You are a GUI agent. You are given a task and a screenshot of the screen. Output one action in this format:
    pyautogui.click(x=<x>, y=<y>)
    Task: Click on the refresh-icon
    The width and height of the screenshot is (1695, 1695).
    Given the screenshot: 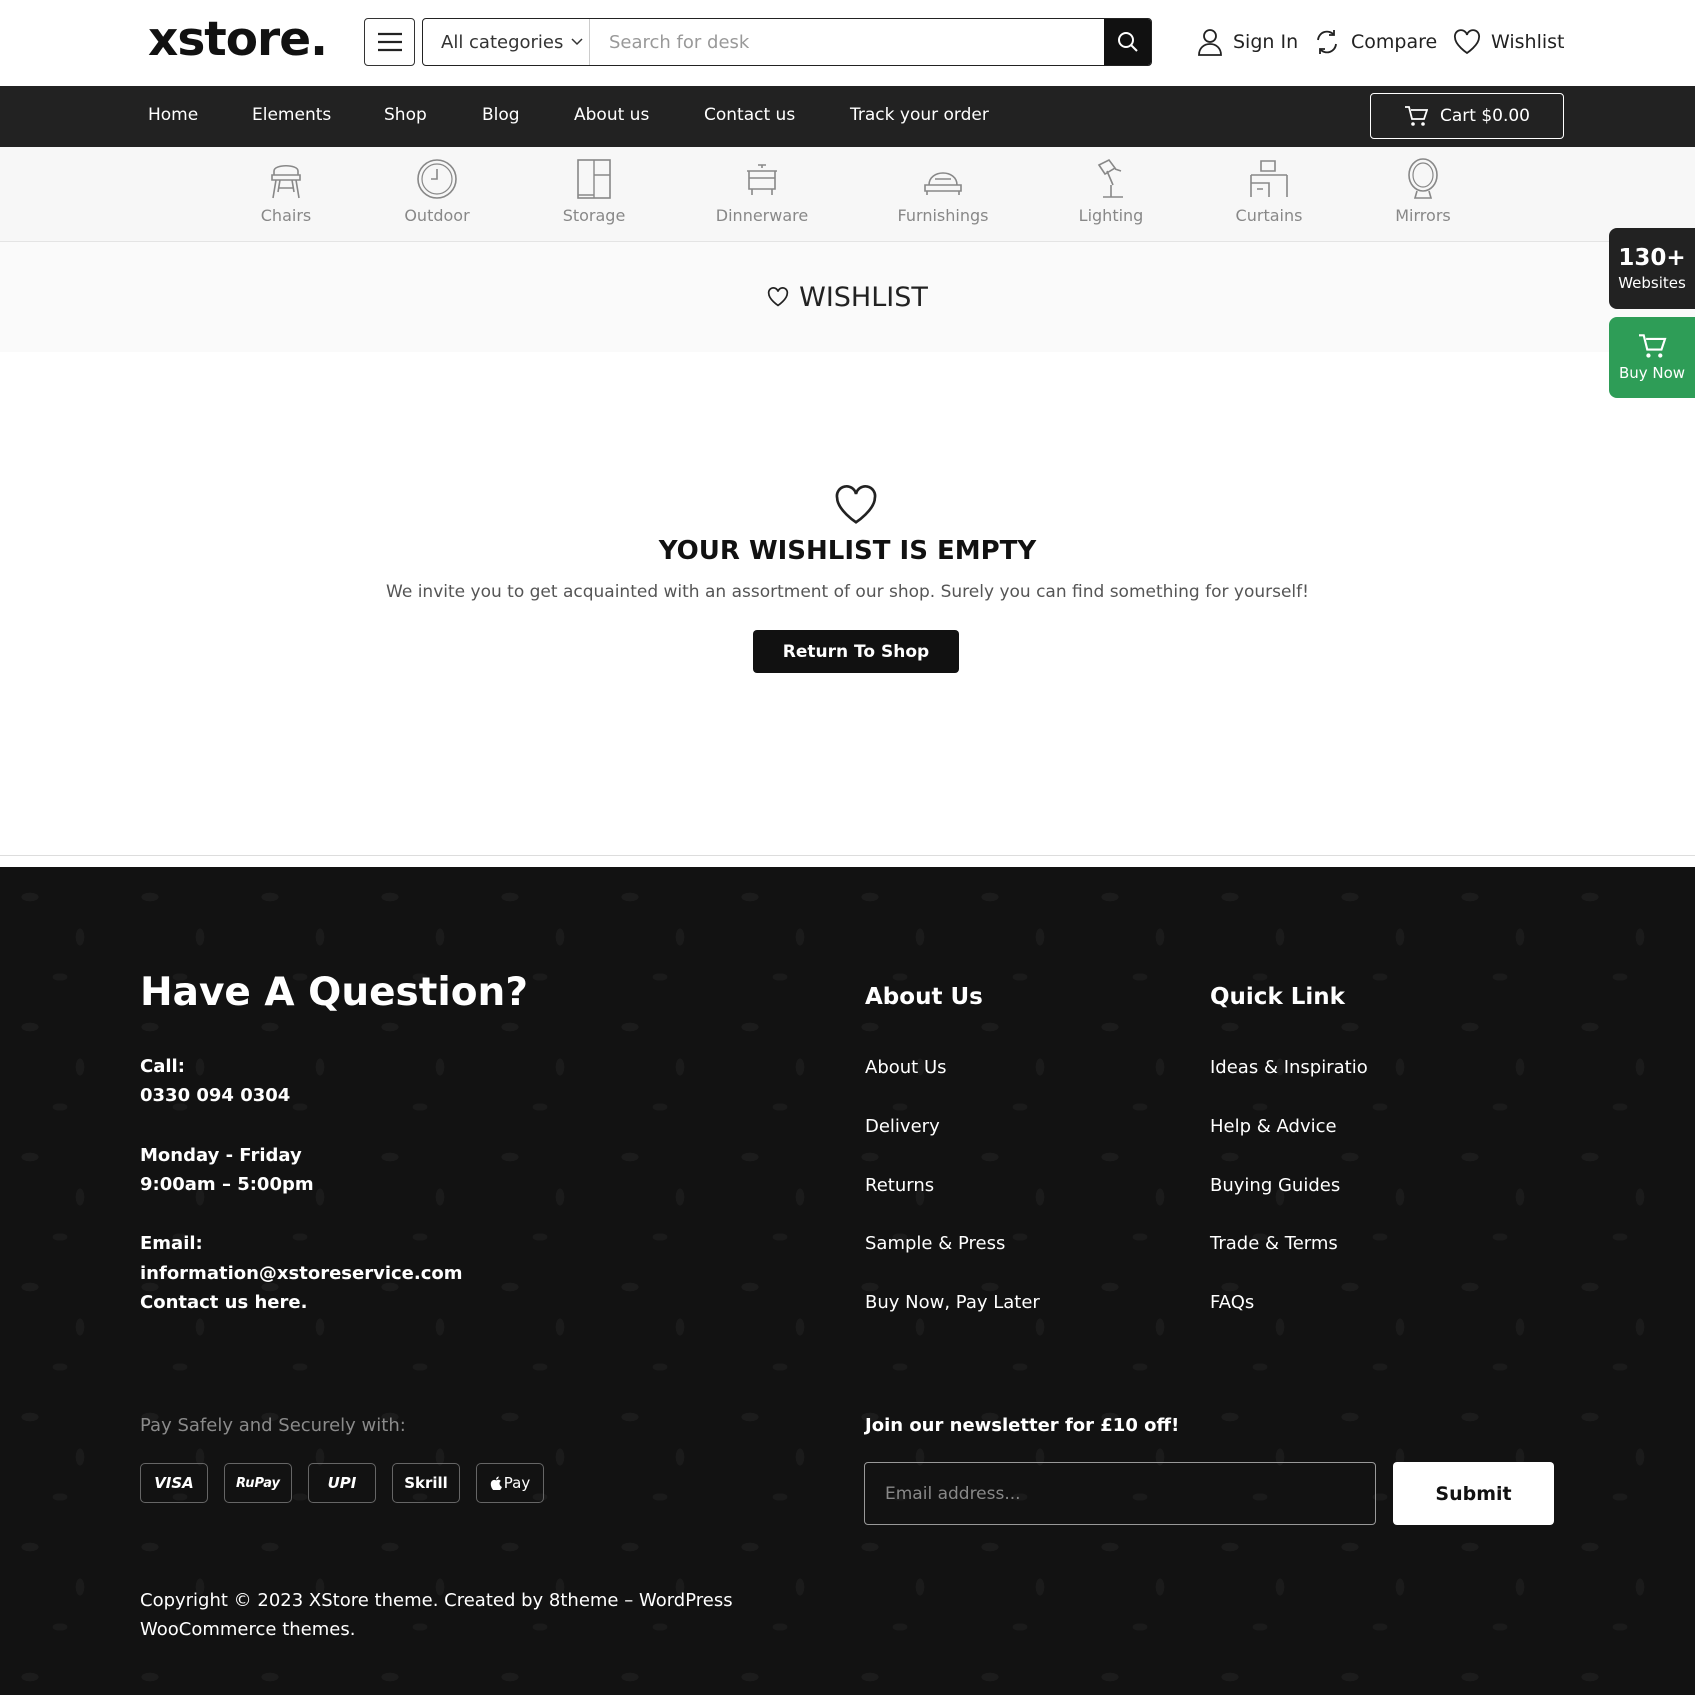 What is the action you would take?
    pyautogui.click(x=1327, y=42)
    